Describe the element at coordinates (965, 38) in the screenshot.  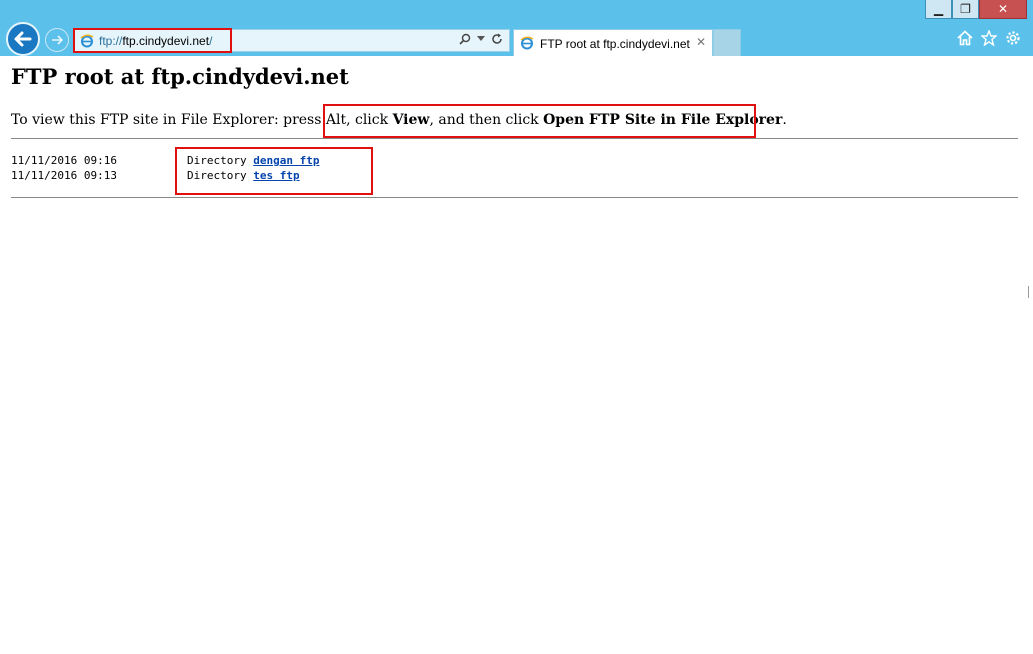
I see `home-icon` at that location.